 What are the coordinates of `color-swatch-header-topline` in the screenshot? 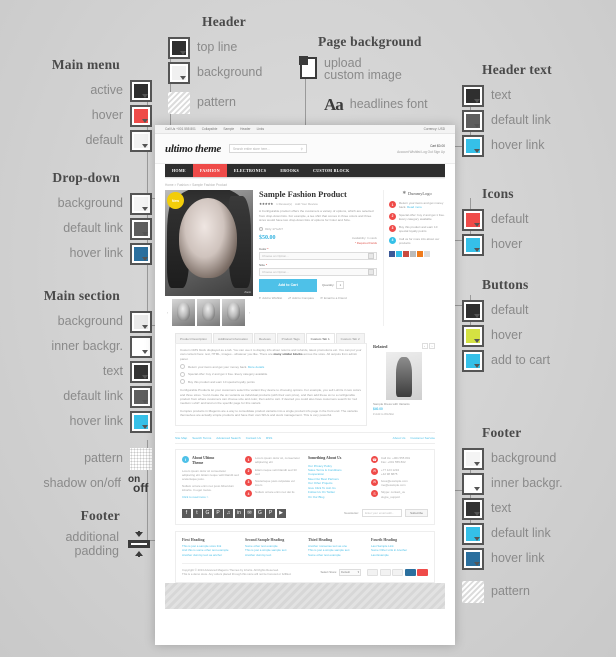 It's located at (179, 47).